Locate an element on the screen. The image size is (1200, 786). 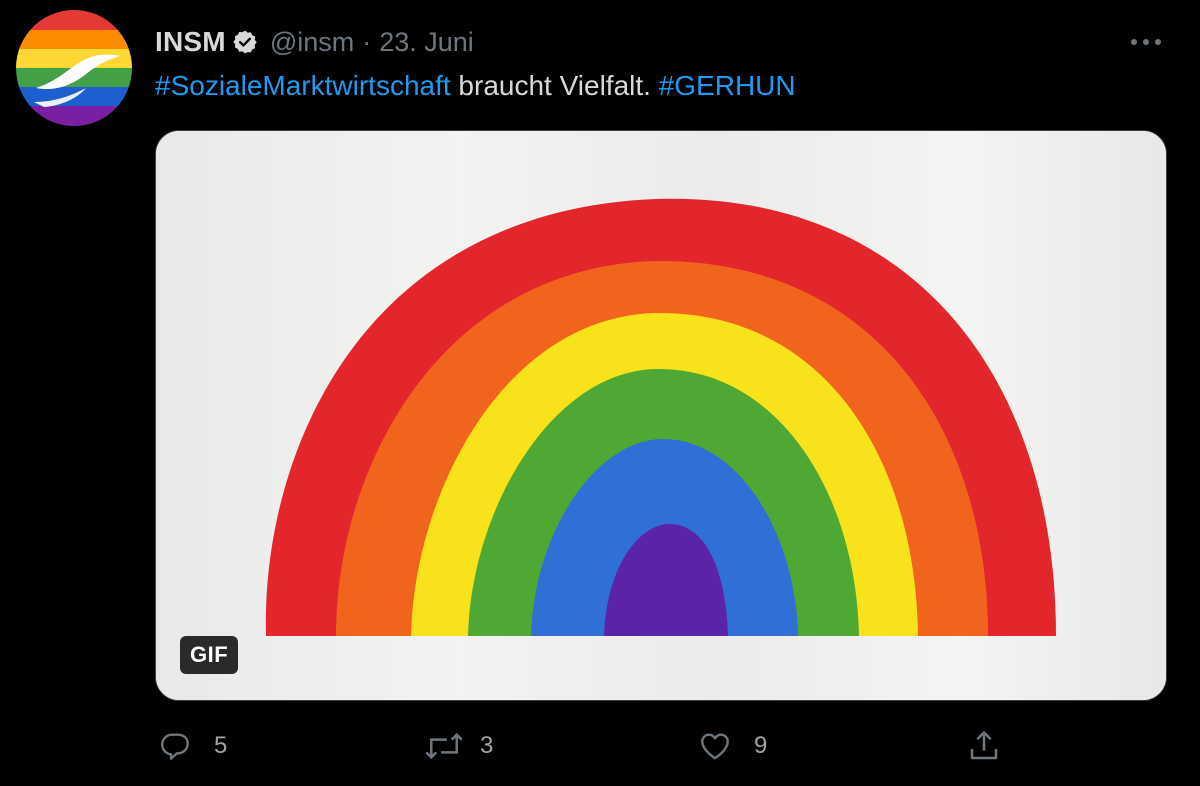
reply-button: 5 is located at coordinates (192, 746).